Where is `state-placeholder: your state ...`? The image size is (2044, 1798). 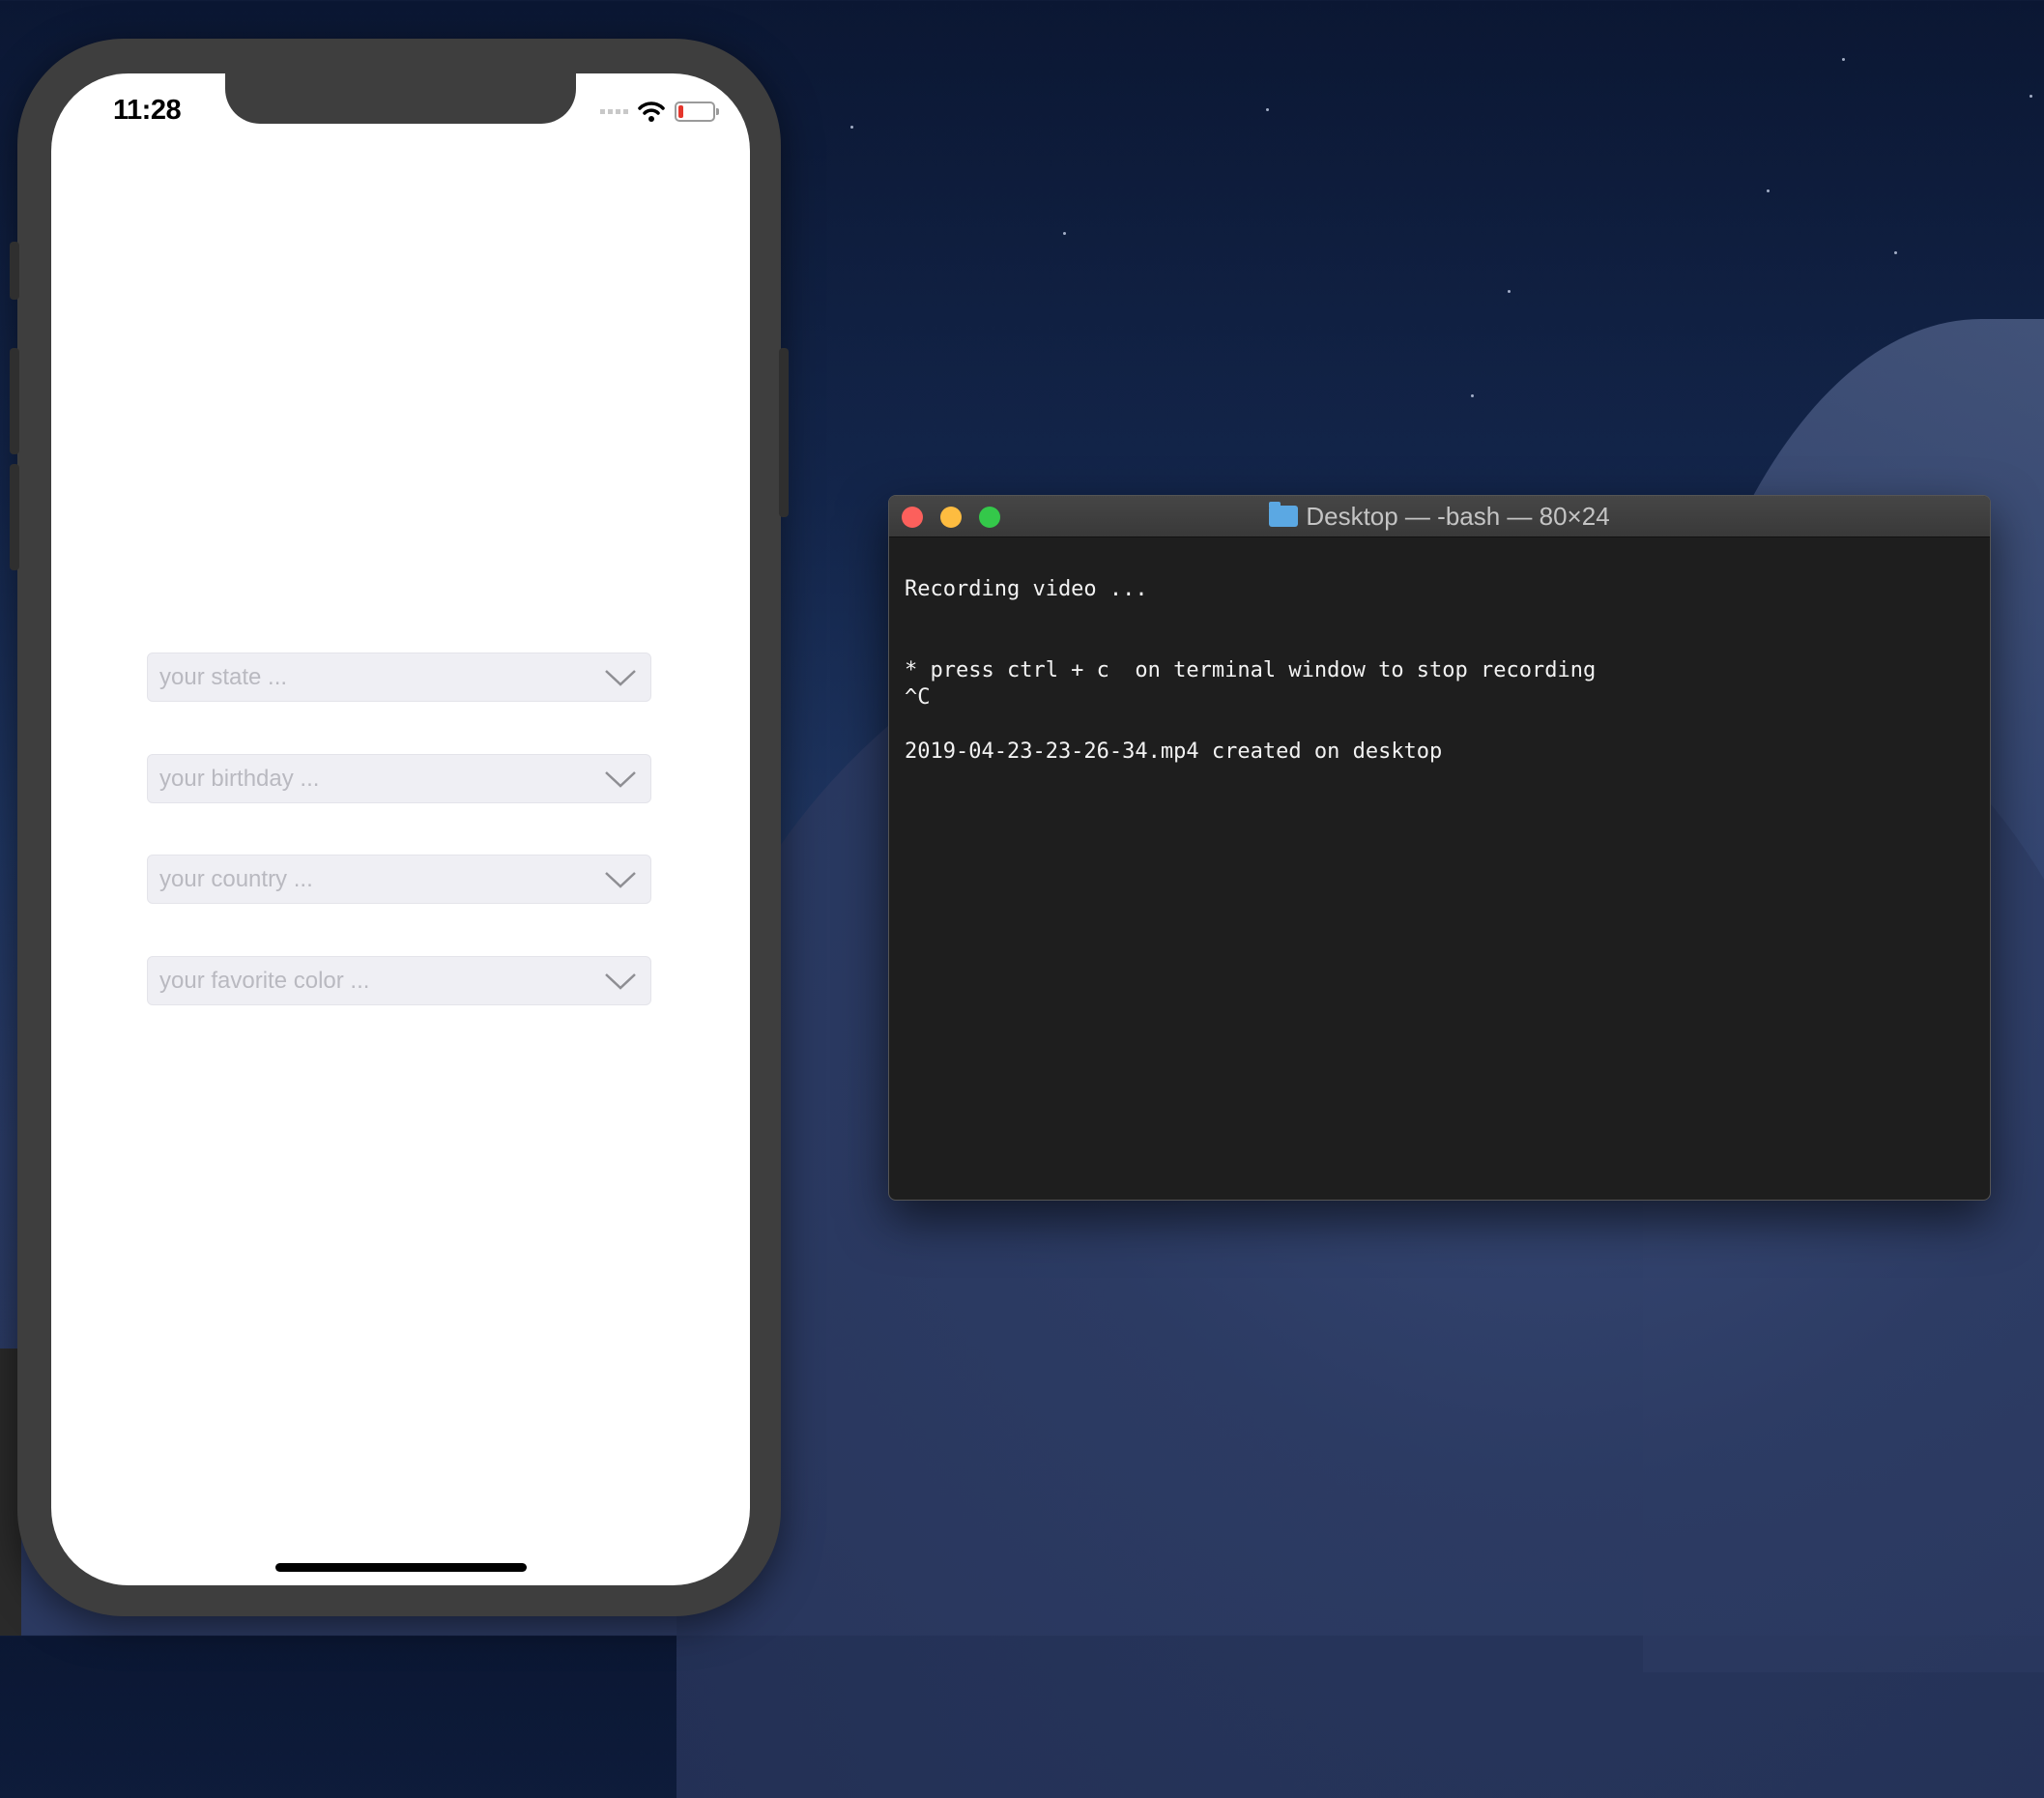 state-placeholder: your state ... is located at coordinates (223, 677).